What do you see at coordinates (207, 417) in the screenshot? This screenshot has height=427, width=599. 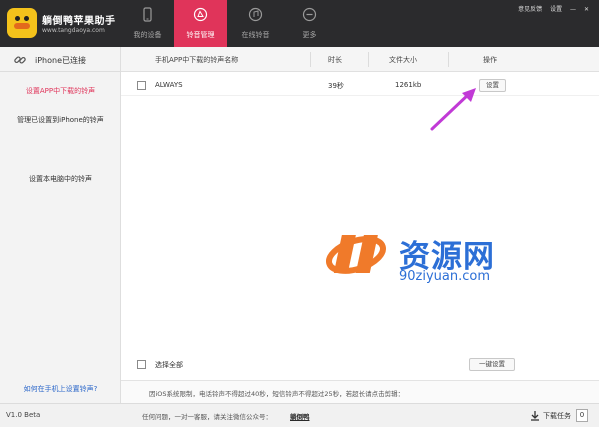 I see `contact-text: 任何问题，一对一客服，请关注微信公众号：` at bounding box center [207, 417].